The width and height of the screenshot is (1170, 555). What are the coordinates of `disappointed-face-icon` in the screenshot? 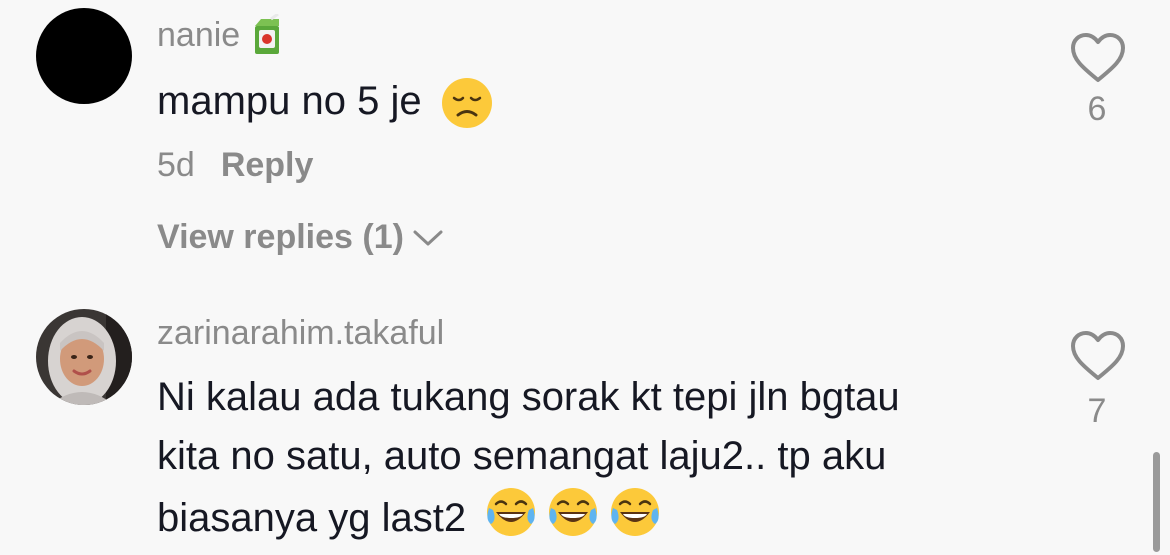 It's located at (466, 103).